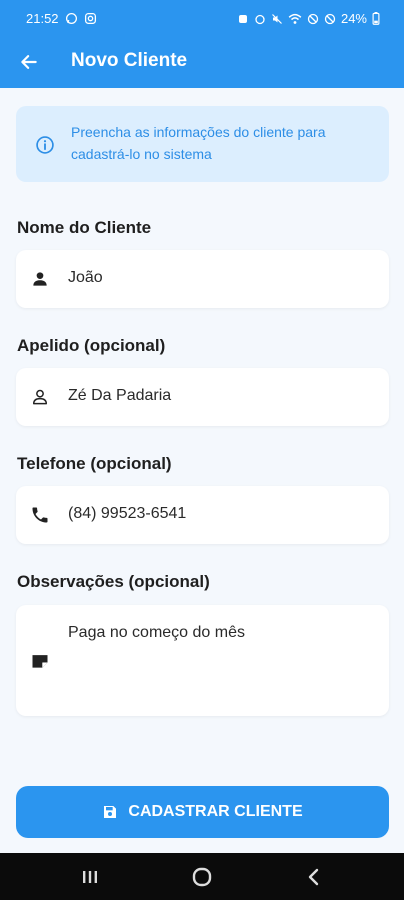 This screenshot has width=404, height=900. What do you see at coordinates (314, 877) in the screenshot?
I see `nav-back-icon` at bounding box center [314, 877].